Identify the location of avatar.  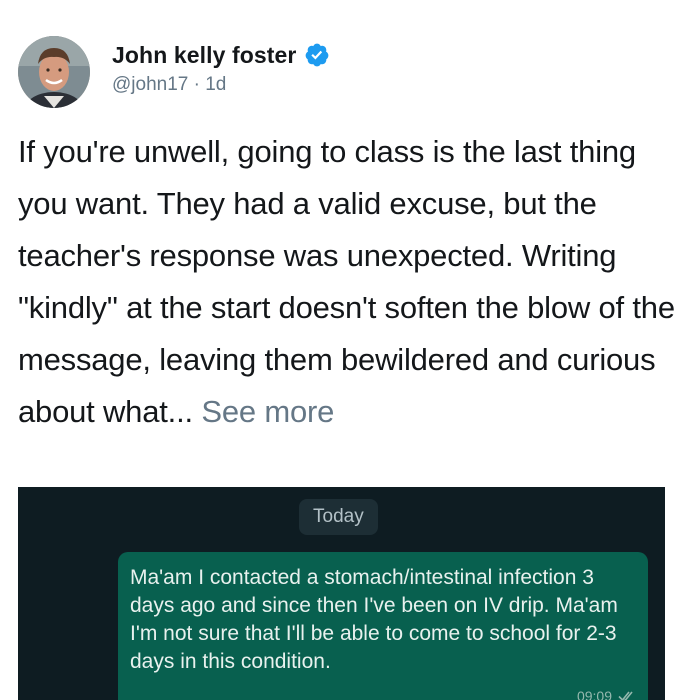
(54, 72).